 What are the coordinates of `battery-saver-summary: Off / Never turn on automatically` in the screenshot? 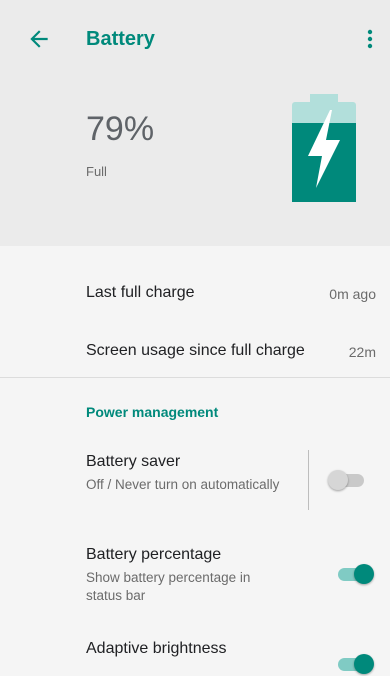 It's located at (183, 484).